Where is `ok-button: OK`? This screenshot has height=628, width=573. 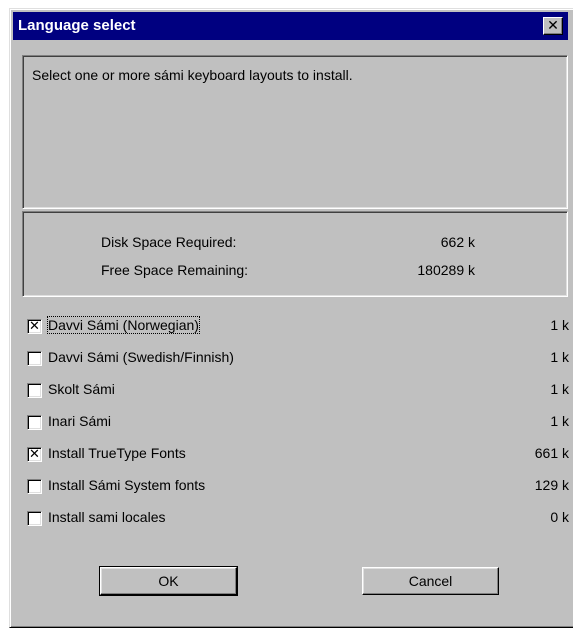 ok-button: OK is located at coordinates (168, 581).